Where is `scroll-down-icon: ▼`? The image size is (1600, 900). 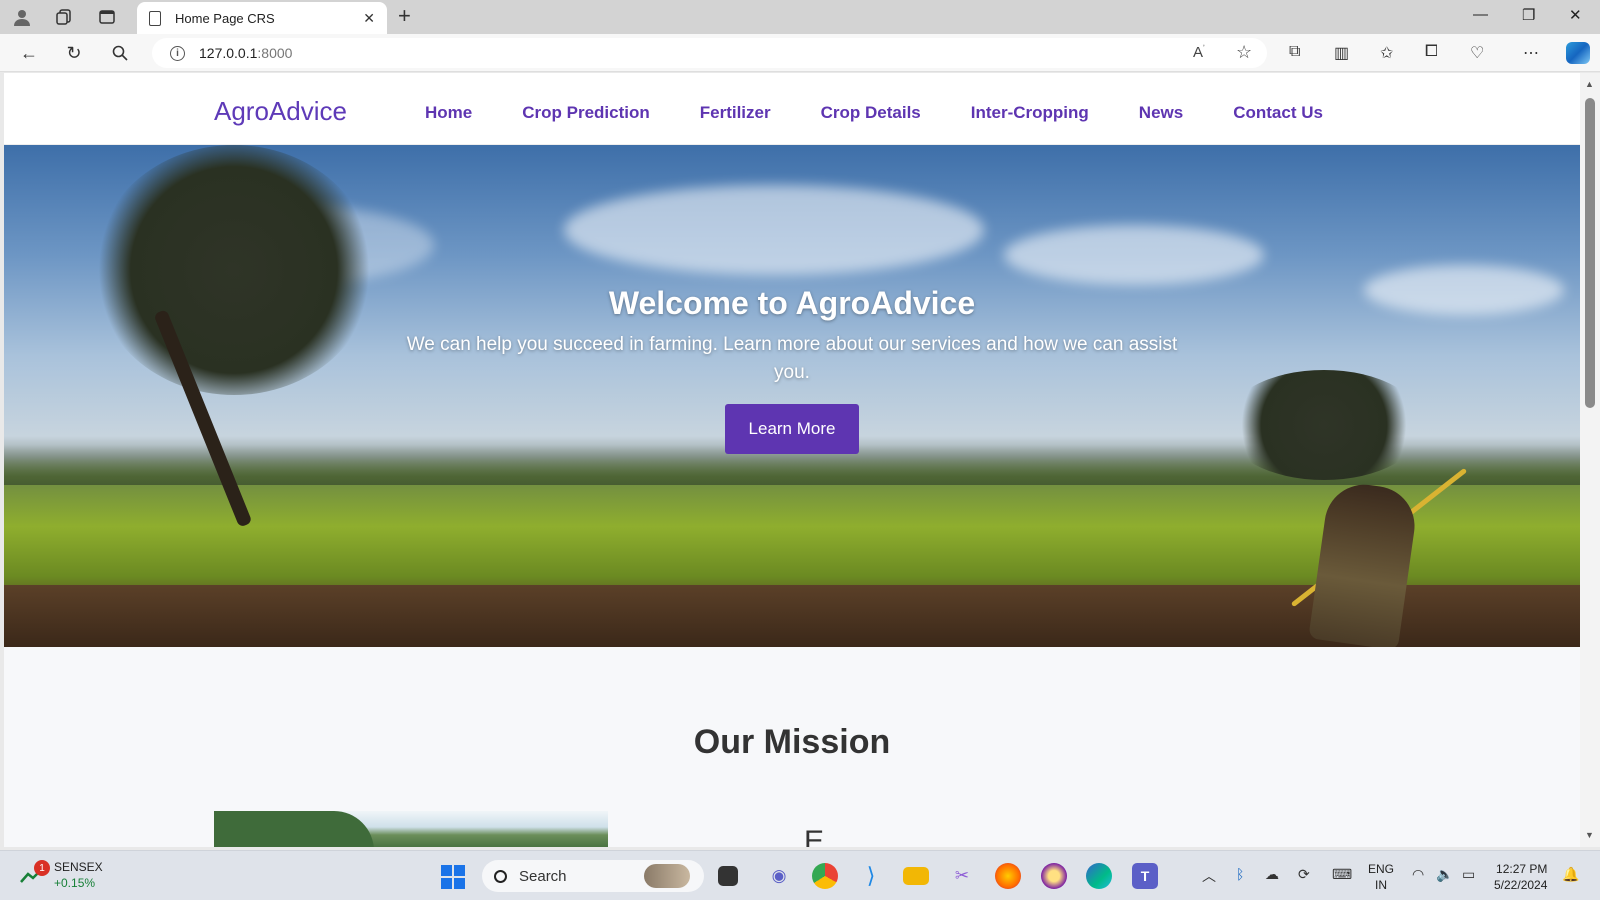 scroll-down-icon: ▼ is located at coordinates (1589, 835).